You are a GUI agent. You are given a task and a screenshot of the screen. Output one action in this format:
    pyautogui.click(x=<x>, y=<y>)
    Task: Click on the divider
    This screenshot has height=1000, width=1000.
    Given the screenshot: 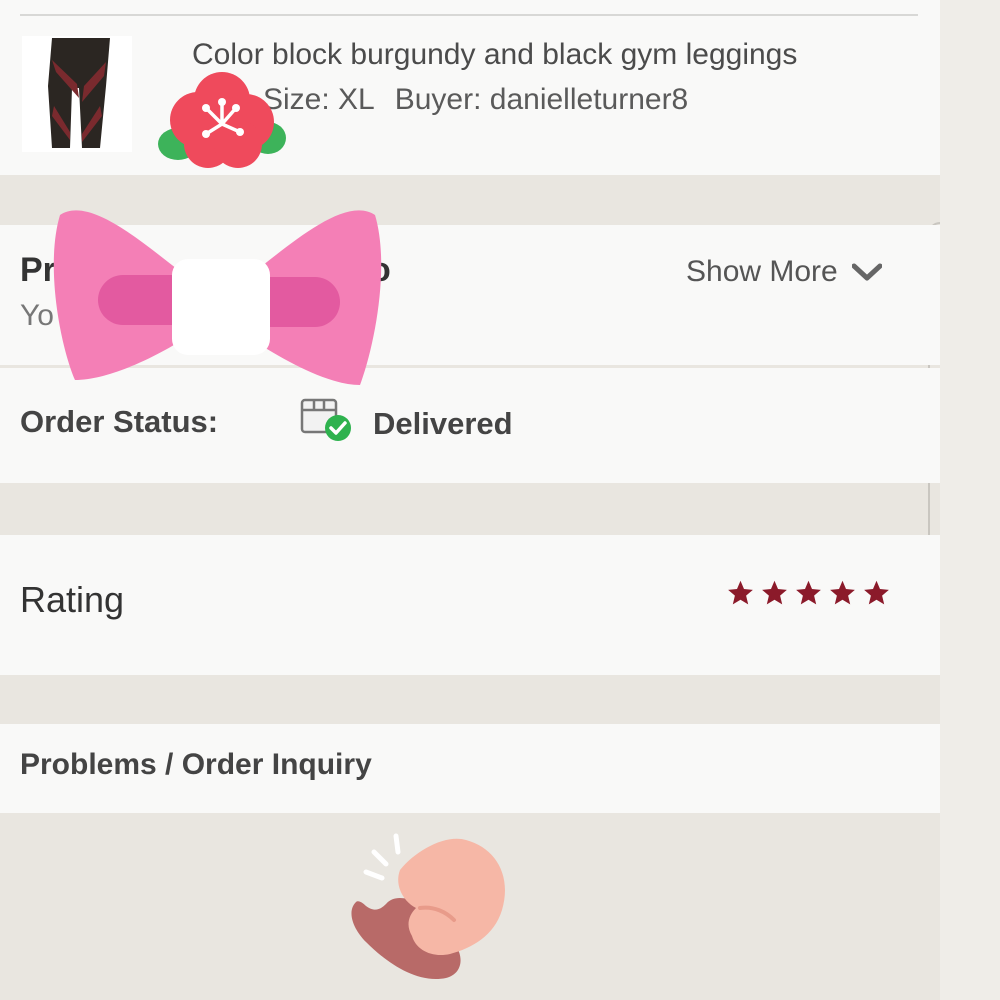 What is the action you would take?
    pyautogui.click(x=469, y=15)
    